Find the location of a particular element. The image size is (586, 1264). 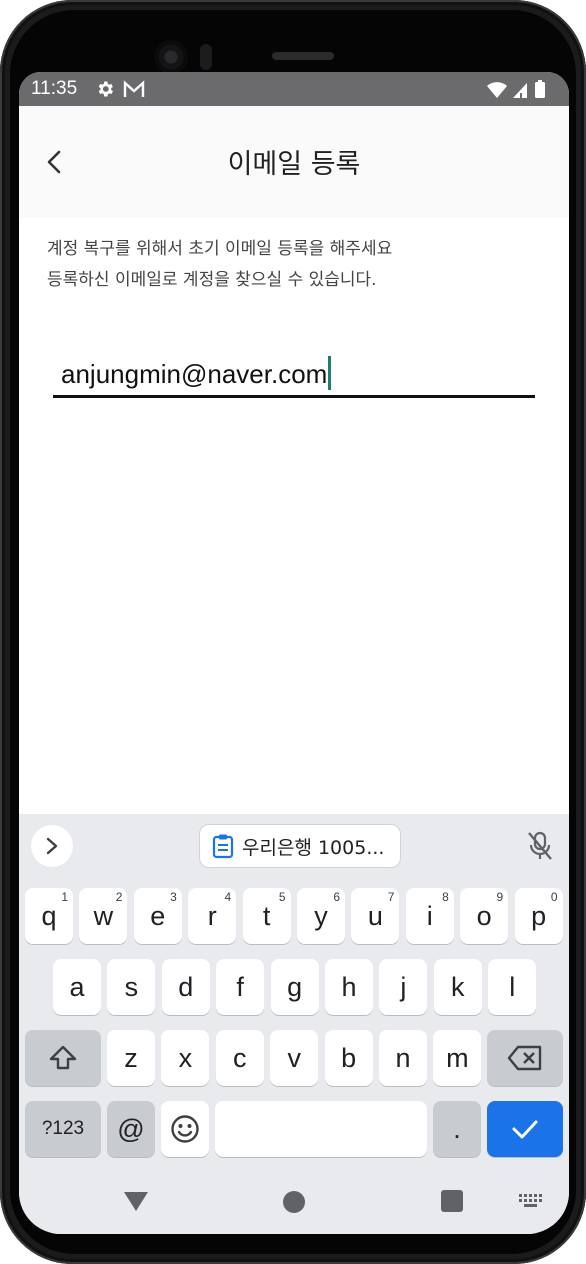

key-hint: 6 is located at coordinates (336, 897).